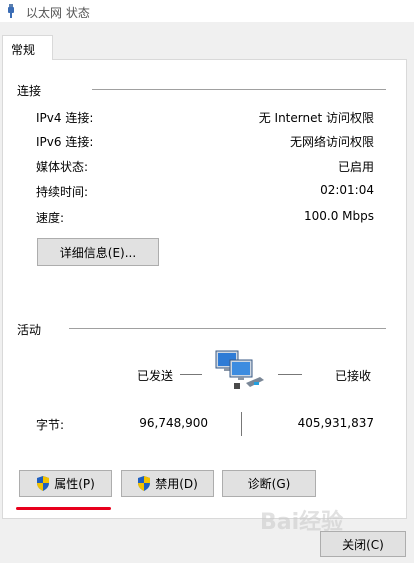 Image resolution: width=414 pixels, height=563 pixels. Describe the element at coordinates (353, 376) in the screenshot. I see `received-label: 已接收` at that location.